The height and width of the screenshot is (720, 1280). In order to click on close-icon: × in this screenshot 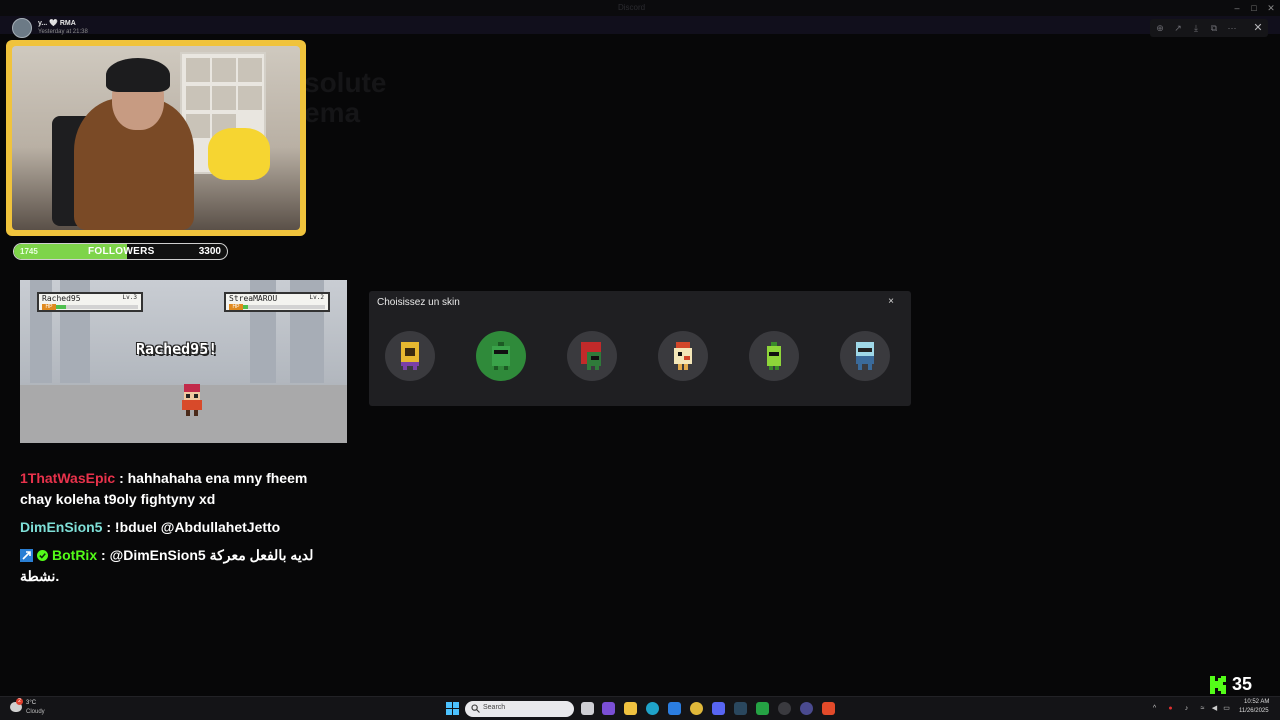, I will do `click(891, 302)`.